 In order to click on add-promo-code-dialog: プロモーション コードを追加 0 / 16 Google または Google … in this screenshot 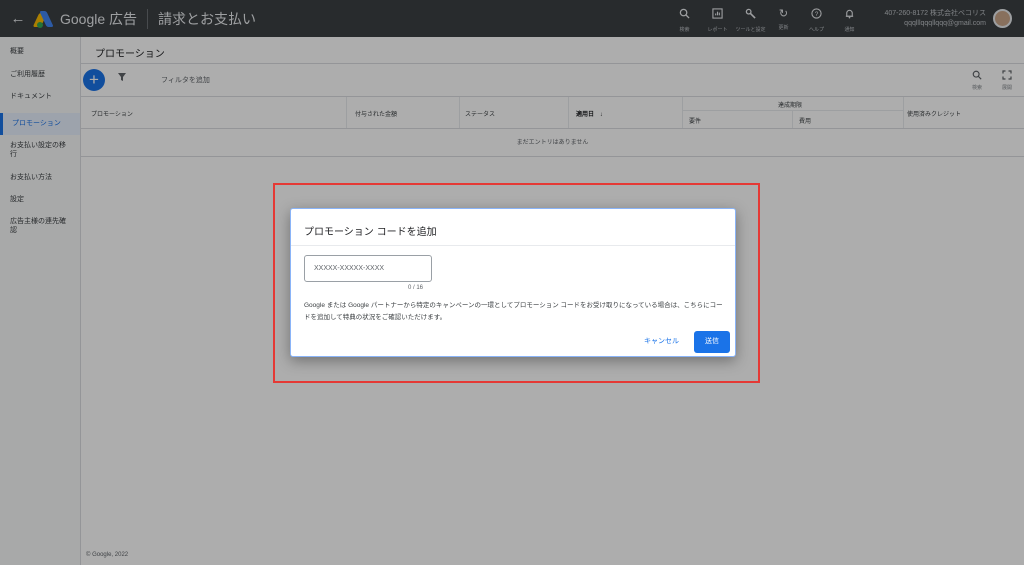, I will do `click(513, 282)`.